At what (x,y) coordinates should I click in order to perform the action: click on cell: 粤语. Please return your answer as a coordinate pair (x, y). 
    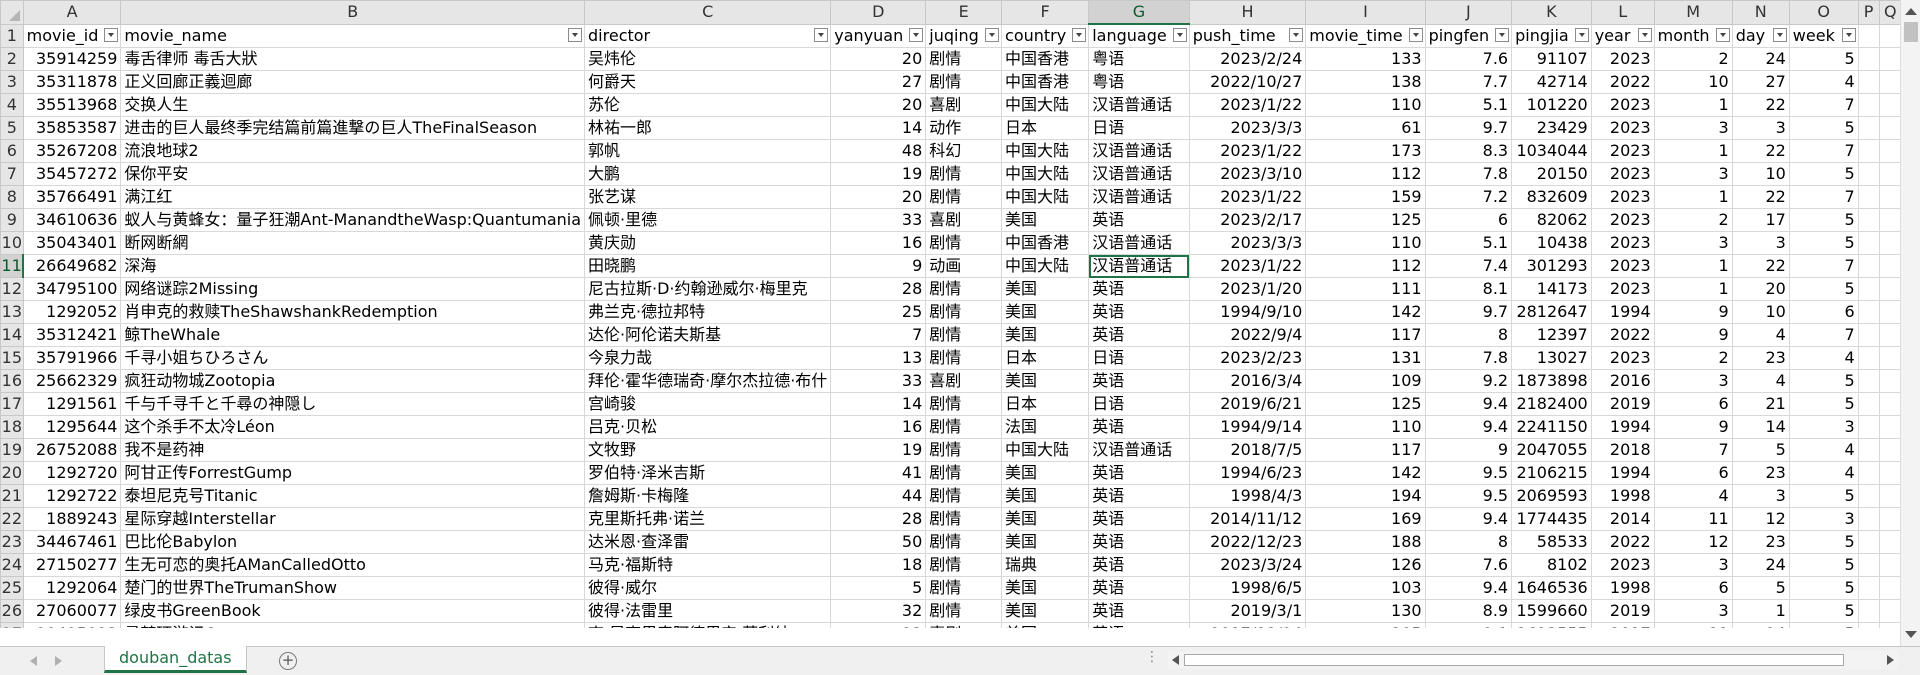
    Looking at the image, I should click on (1139, 59).